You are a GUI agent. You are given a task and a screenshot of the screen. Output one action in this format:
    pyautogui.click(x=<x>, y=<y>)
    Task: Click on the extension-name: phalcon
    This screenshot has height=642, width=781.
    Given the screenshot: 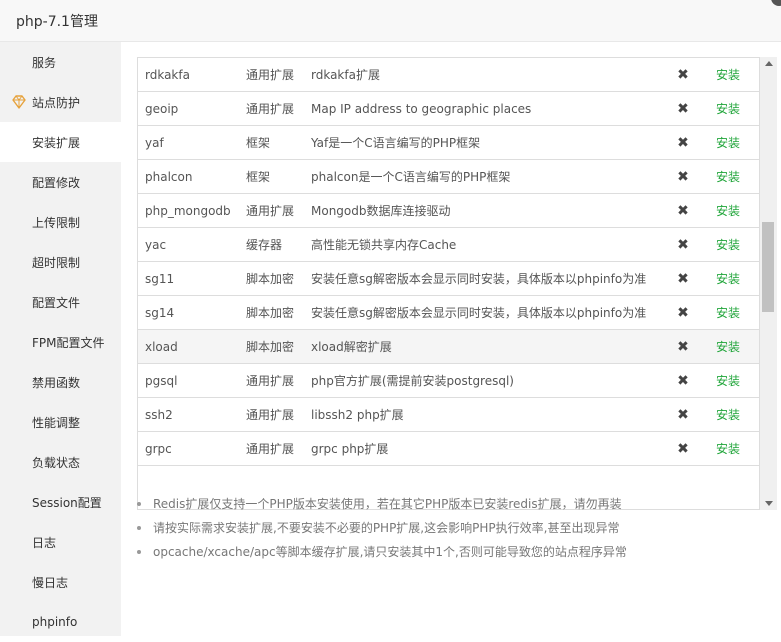 What is the action you would take?
    pyautogui.click(x=169, y=177)
    